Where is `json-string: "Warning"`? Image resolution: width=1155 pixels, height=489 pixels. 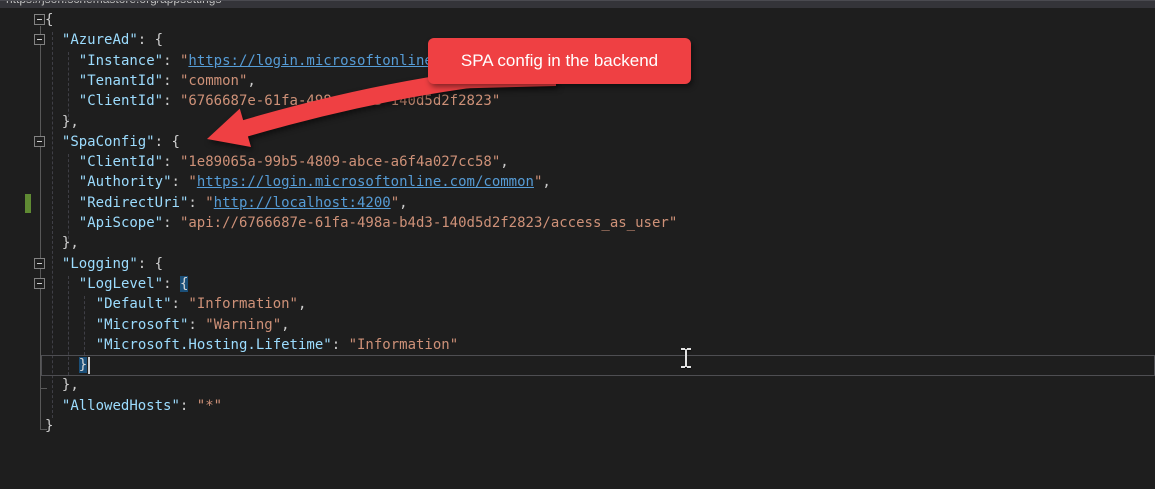
json-string: "Warning" is located at coordinates (243, 324).